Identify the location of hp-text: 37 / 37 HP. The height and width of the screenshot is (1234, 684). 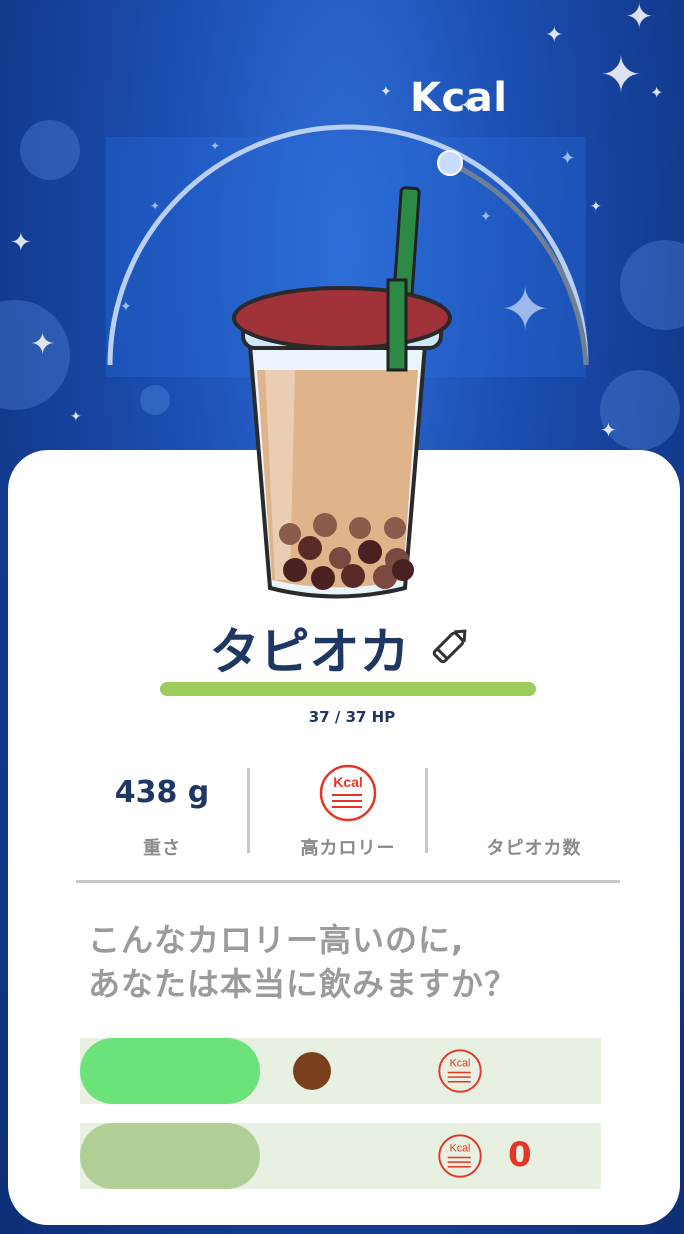
(352, 717).